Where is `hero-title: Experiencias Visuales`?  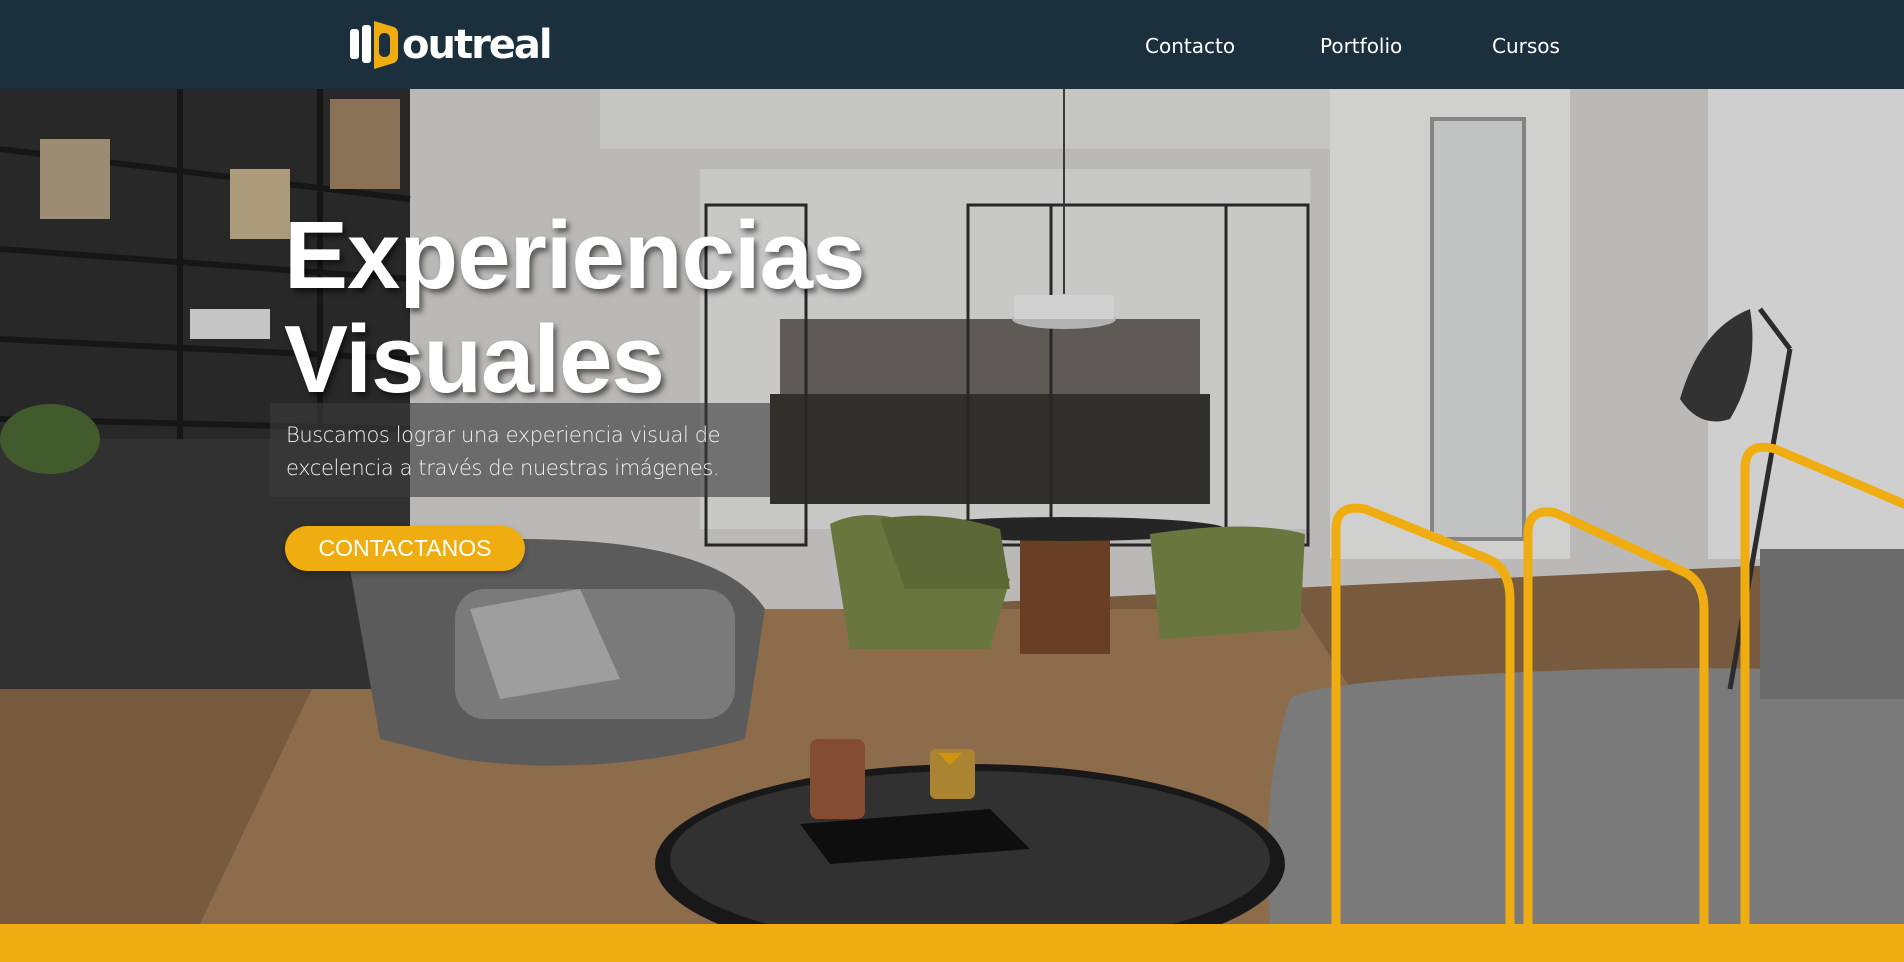 hero-title: Experiencias Visuales is located at coordinates (574, 307).